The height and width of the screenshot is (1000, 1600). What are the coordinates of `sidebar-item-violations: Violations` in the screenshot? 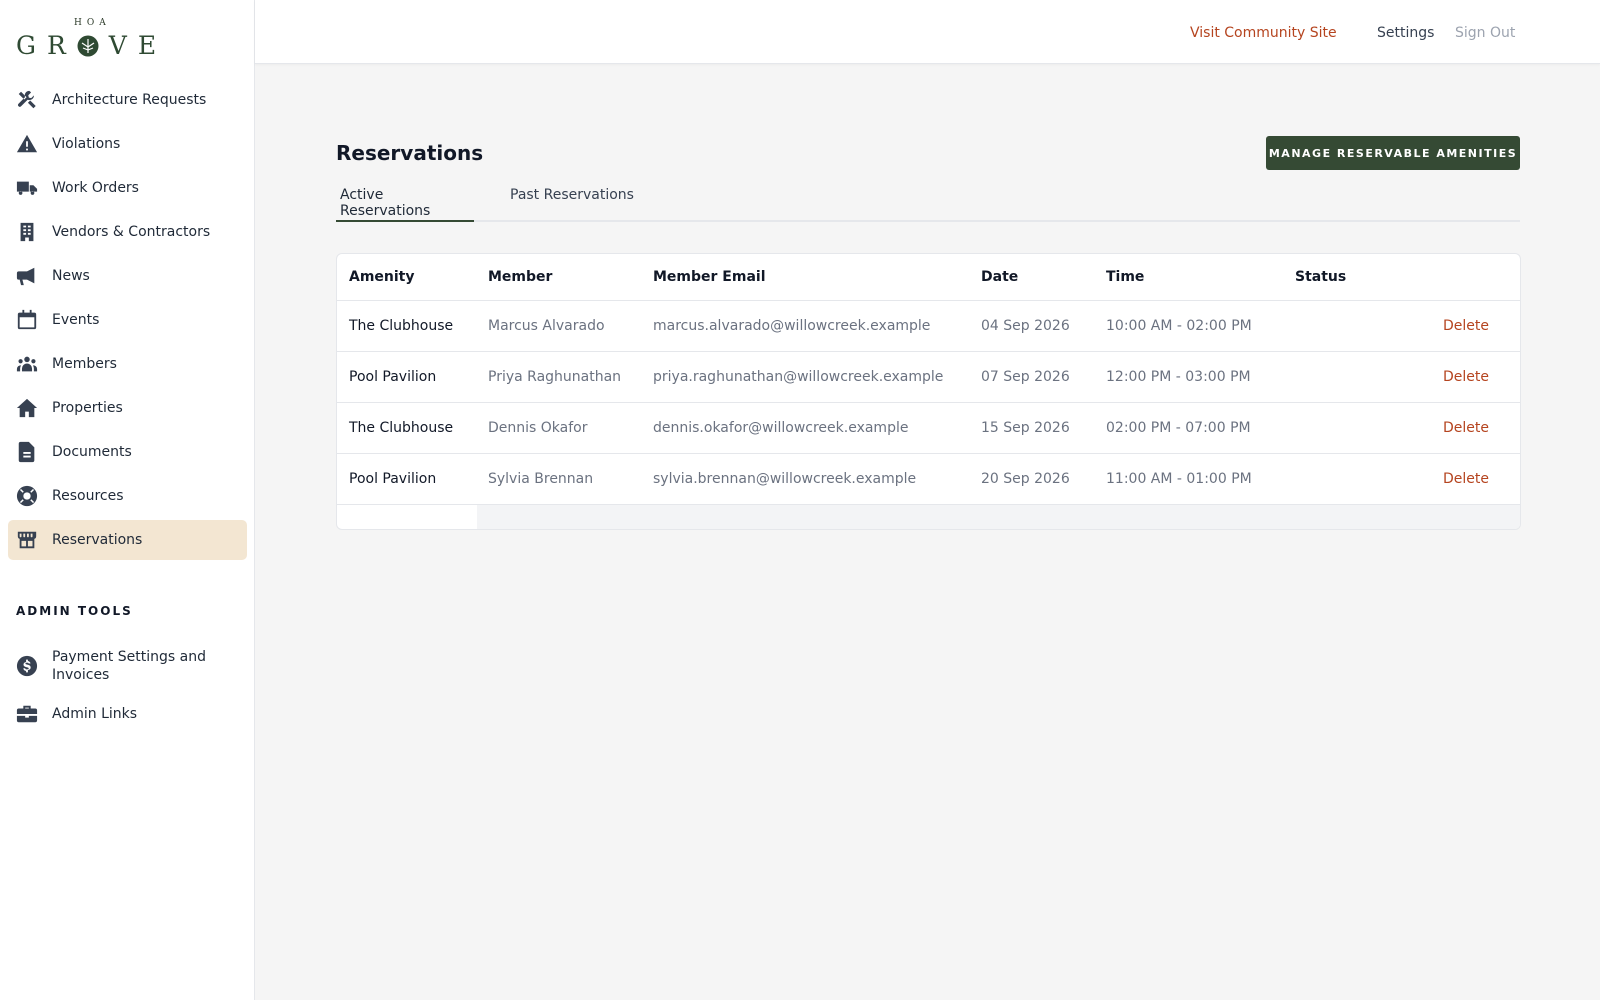 It's located at (127, 144).